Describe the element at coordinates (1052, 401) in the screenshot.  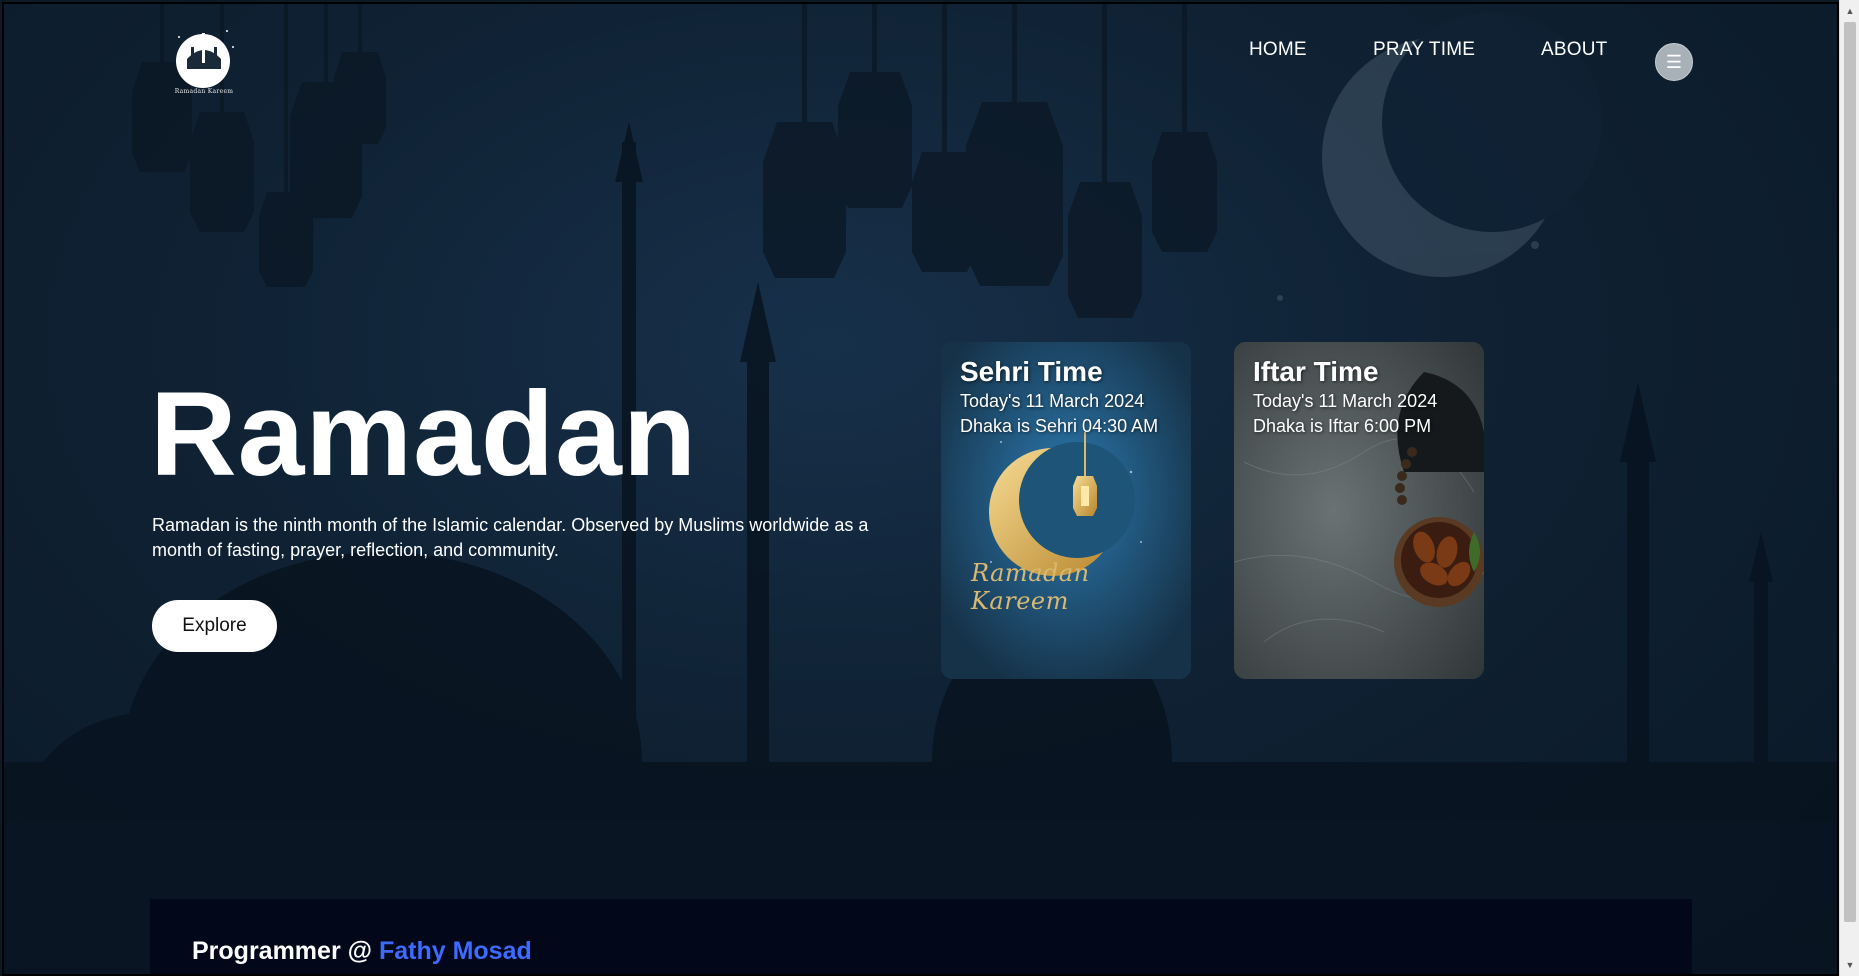
I see `sehri-card-date: Today's 11 March 2024` at that location.